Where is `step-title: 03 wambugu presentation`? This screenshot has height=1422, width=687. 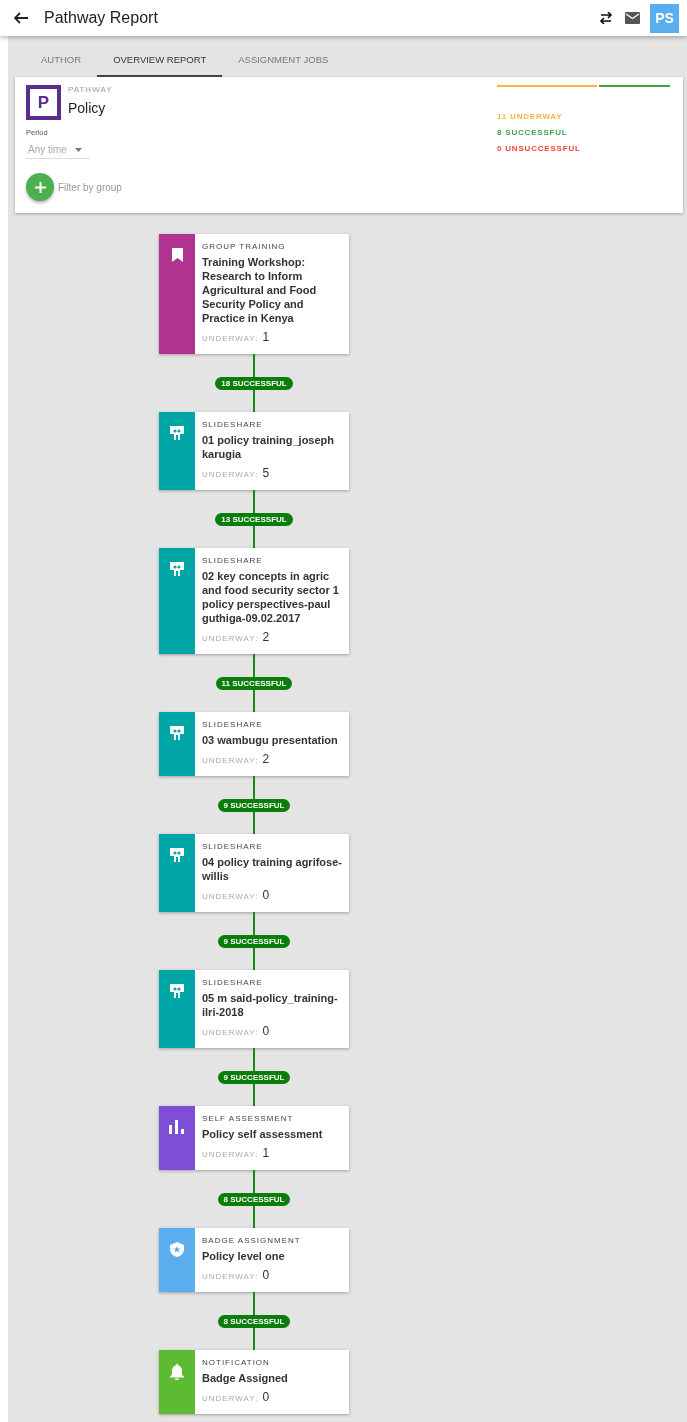
step-title: 03 wambugu presentation is located at coordinates (270, 740).